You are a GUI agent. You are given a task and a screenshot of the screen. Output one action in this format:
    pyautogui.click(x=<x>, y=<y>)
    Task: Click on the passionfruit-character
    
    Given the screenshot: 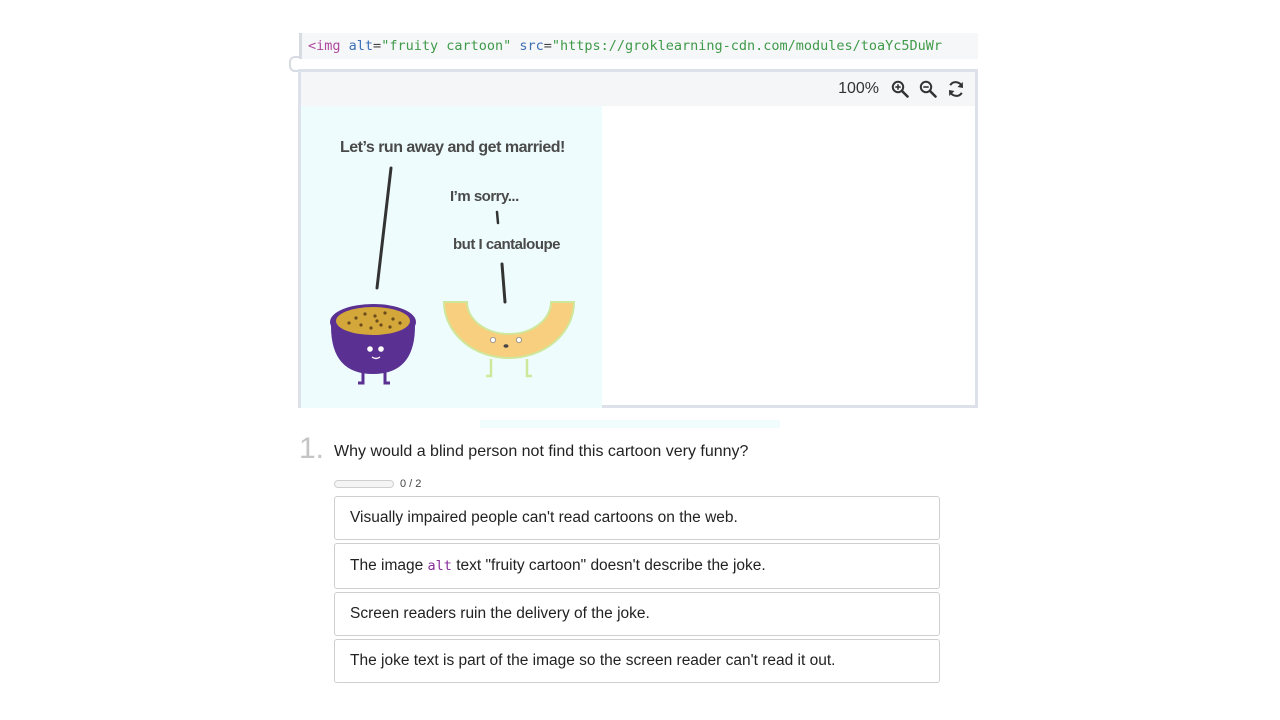 What is the action you would take?
    pyautogui.click(x=373, y=344)
    